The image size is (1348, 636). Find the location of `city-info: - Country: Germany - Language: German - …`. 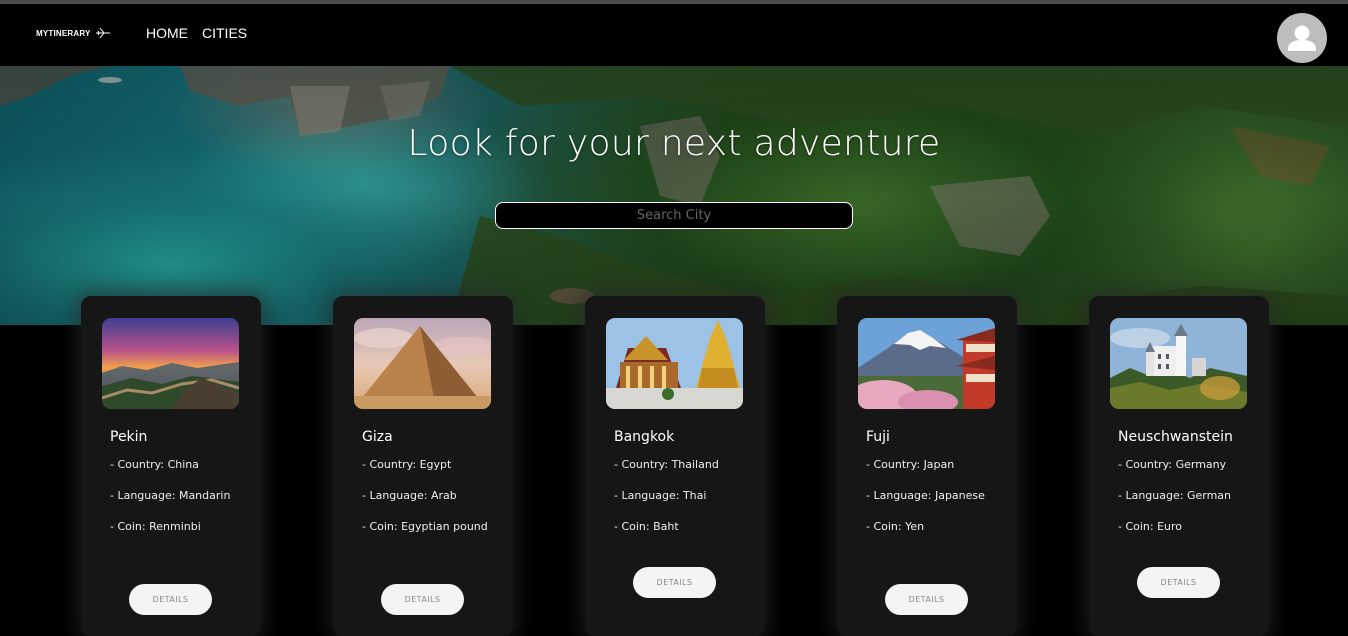

city-info: - Country: Germany - Language: German - … is located at coordinates (1182, 502).